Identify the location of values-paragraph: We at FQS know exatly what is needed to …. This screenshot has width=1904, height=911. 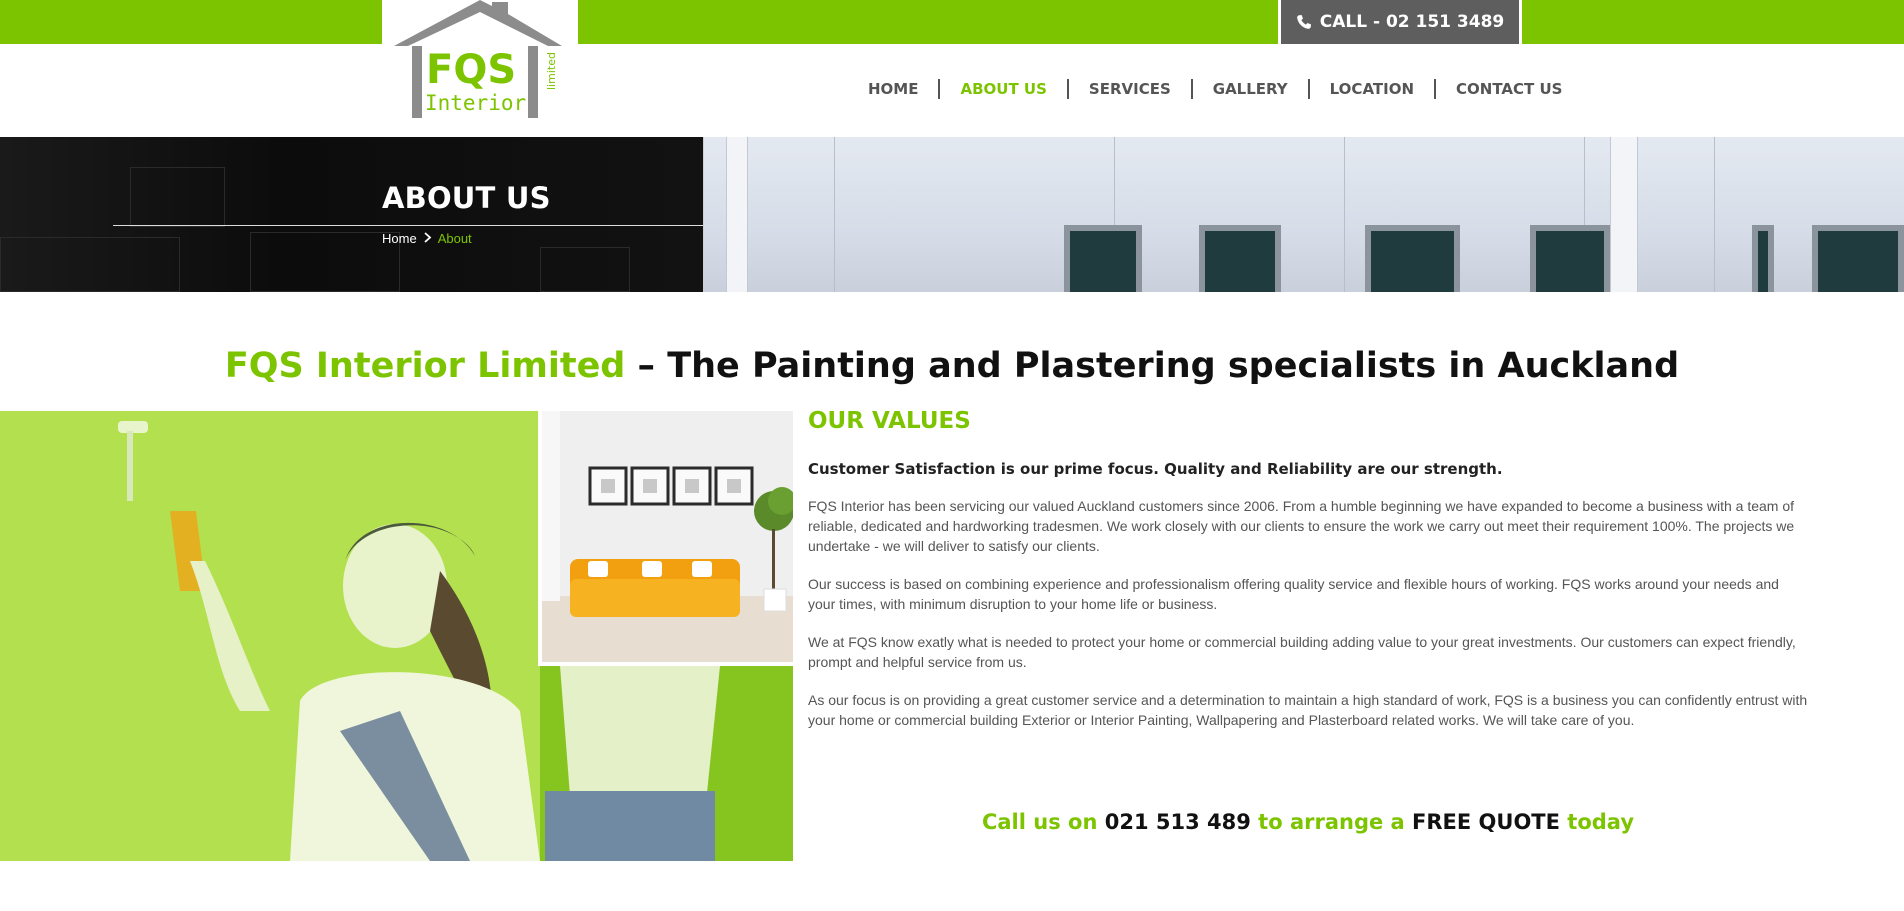
(1302, 652).